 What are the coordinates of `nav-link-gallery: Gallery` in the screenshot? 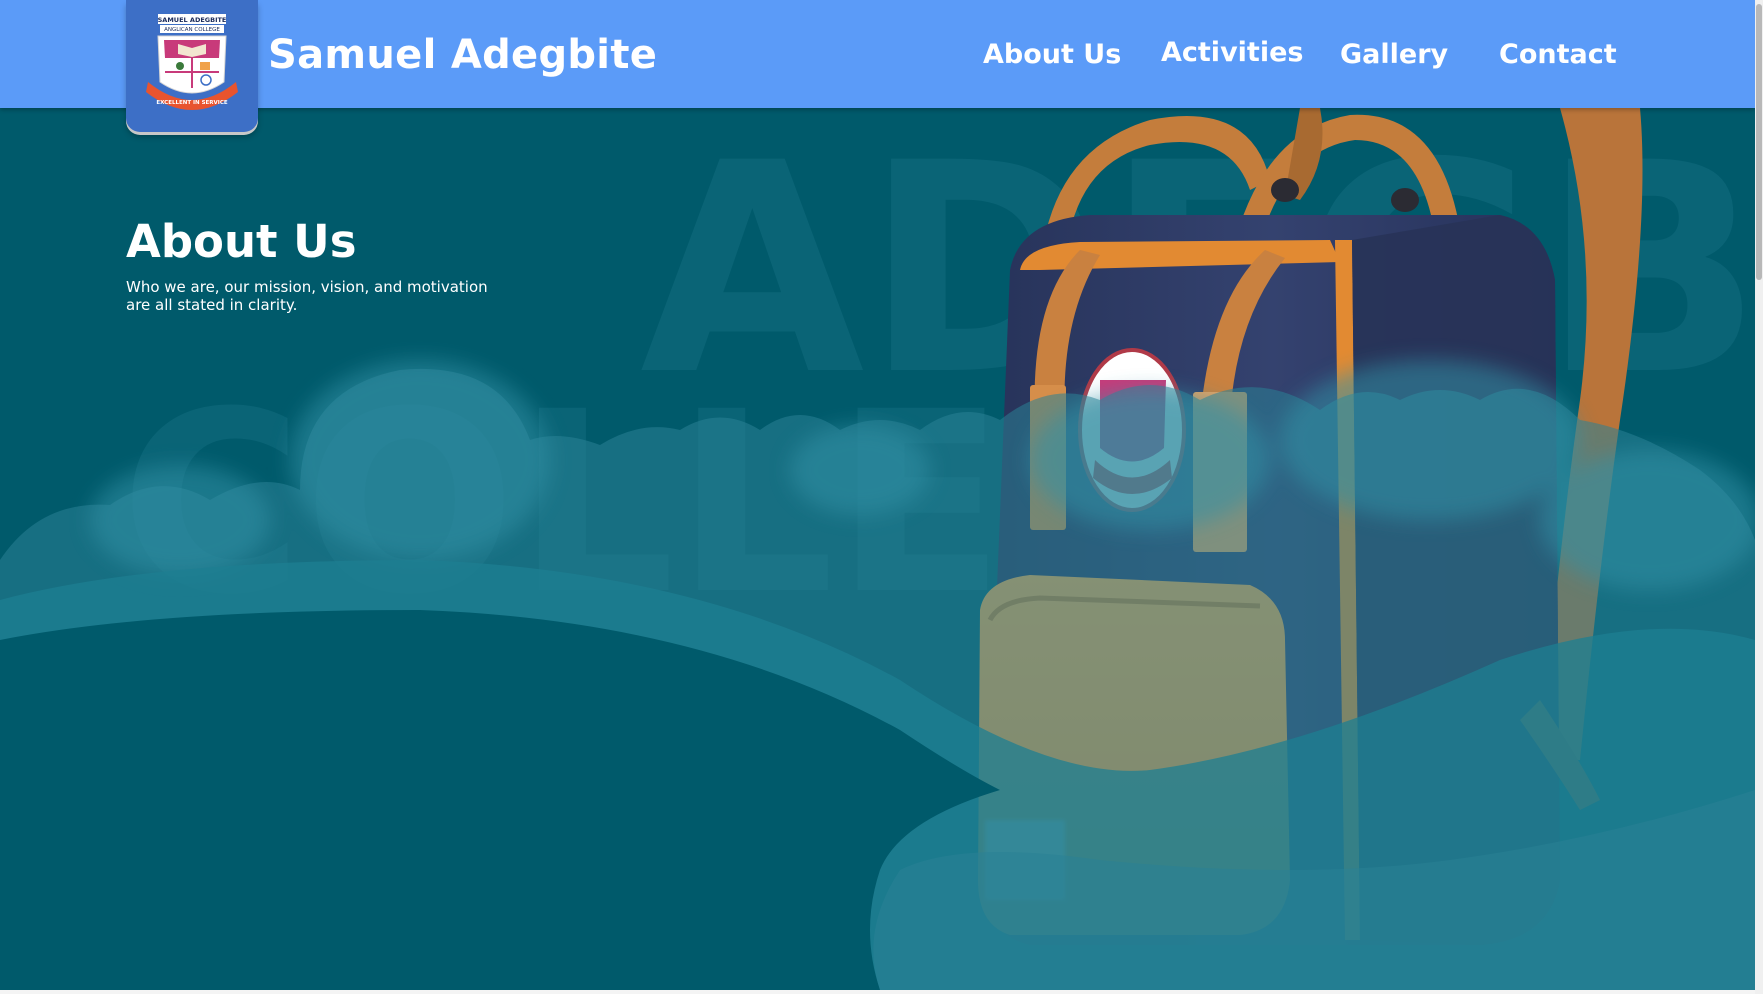 It's located at (1394, 54).